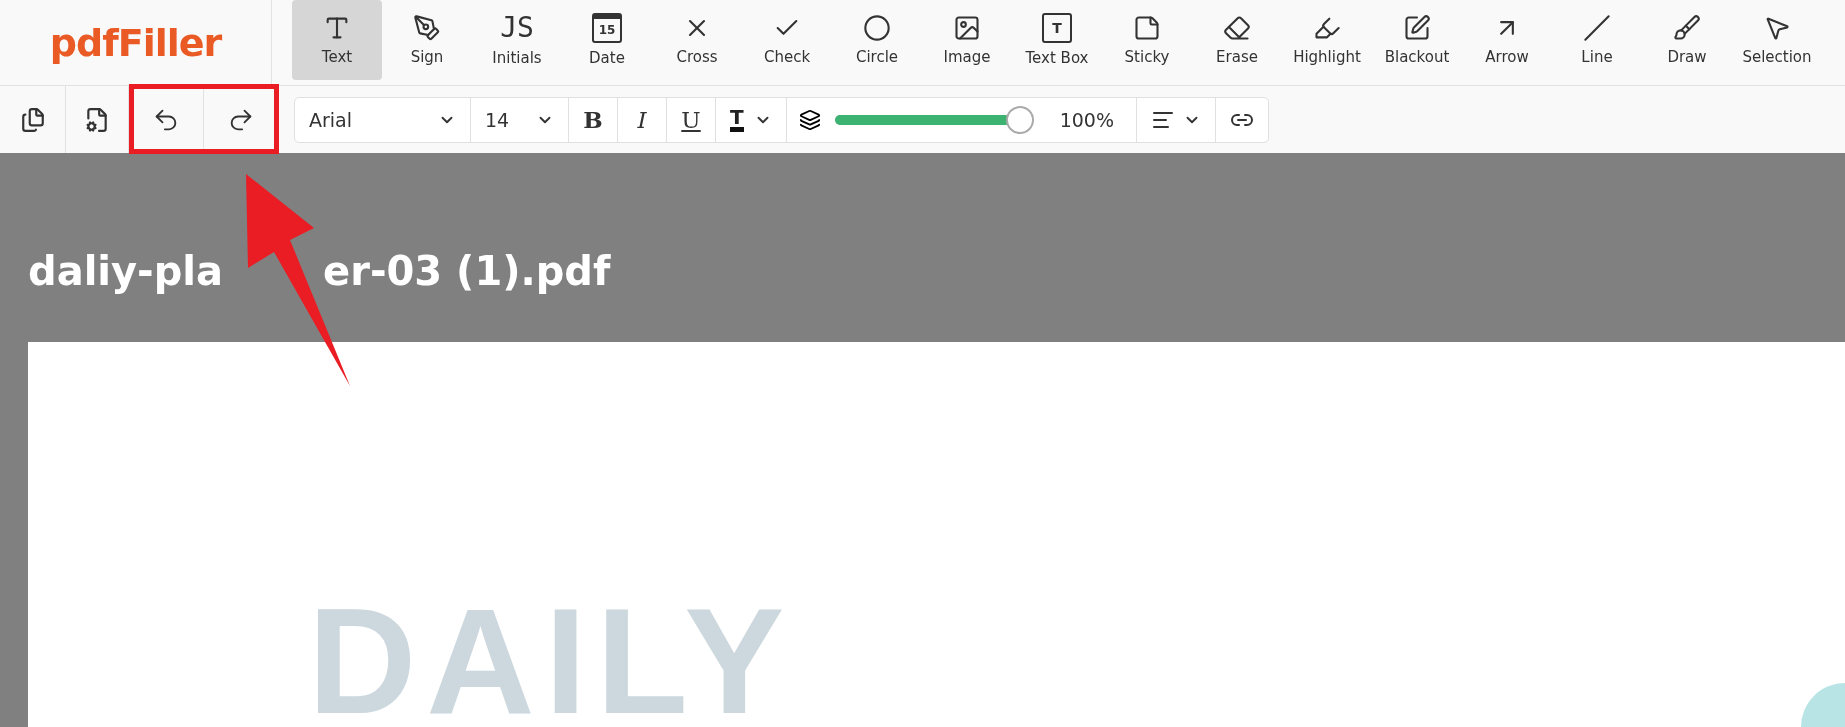 The height and width of the screenshot is (727, 1845). Describe the element at coordinates (97, 119) in the screenshot. I see `file-gear-icon` at that location.